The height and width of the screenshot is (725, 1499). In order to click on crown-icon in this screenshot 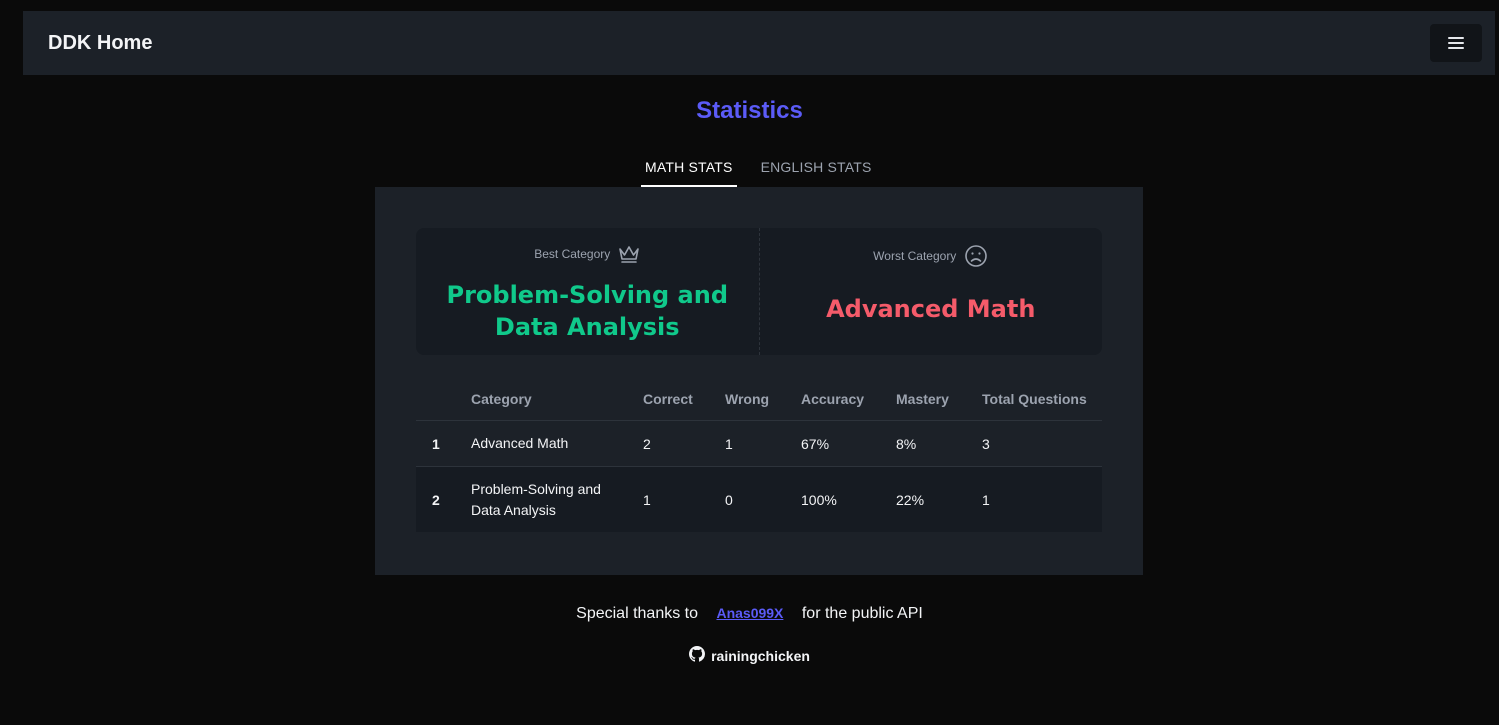, I will do `click(629, 254)`.